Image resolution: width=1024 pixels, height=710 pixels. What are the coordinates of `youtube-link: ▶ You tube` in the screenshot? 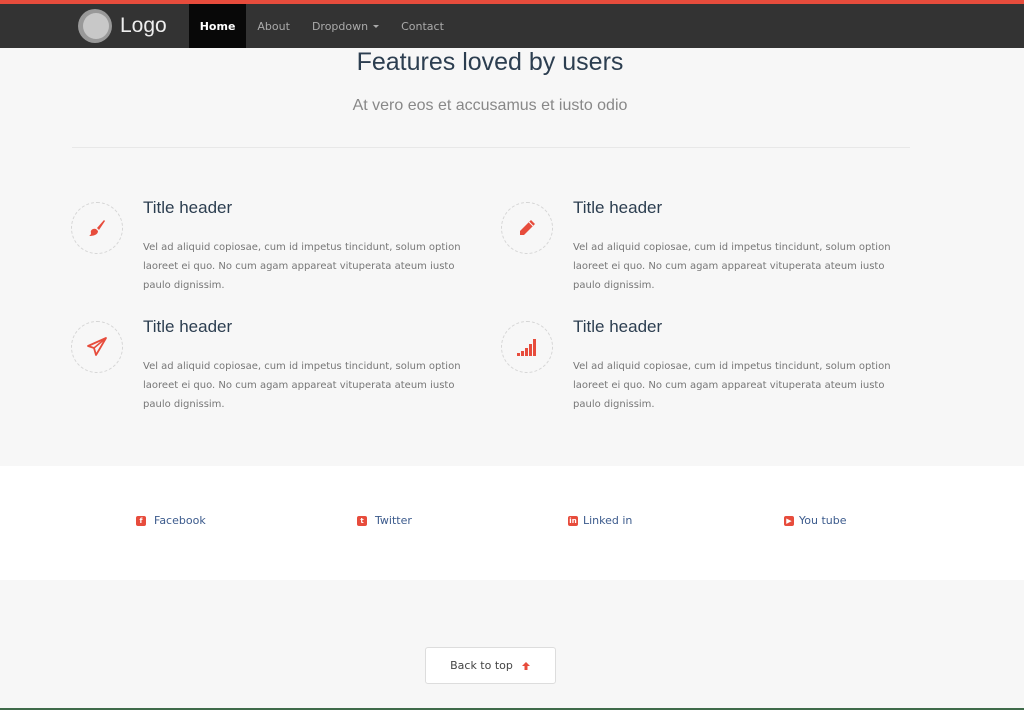 It's located at (815, 520).